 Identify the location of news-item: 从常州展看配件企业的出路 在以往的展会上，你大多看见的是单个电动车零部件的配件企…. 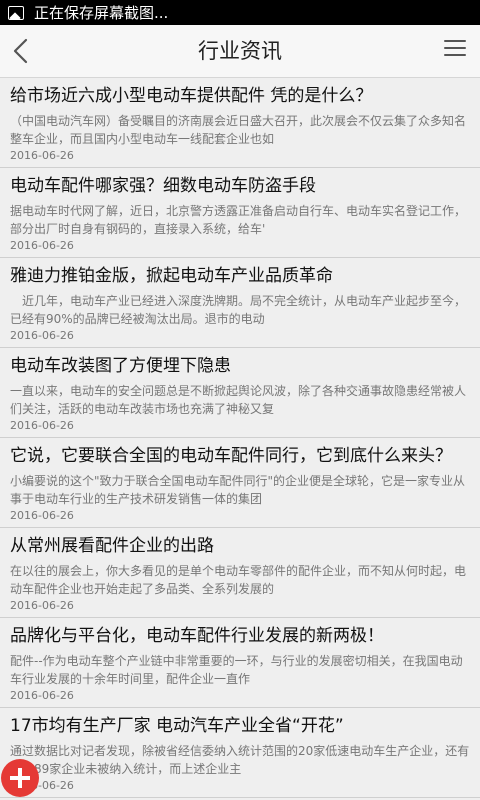
(240, 573).